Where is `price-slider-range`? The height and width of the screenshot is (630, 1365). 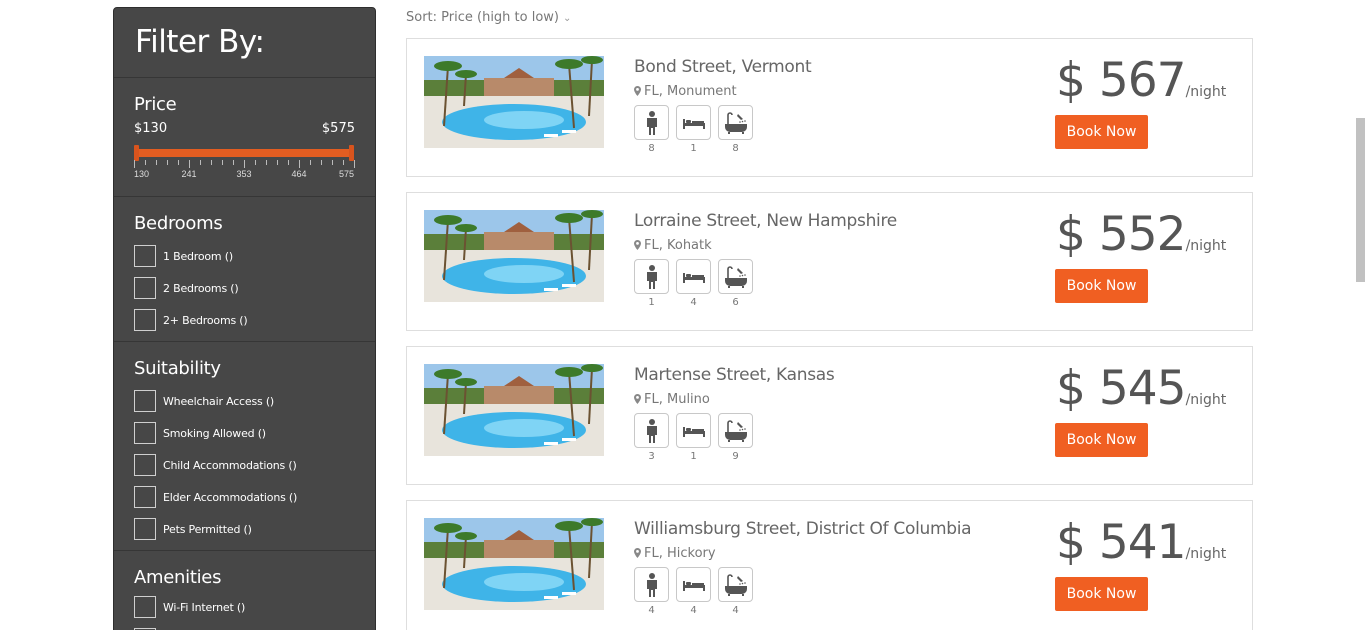 price-slider-range is located at coordinates (244, 153).